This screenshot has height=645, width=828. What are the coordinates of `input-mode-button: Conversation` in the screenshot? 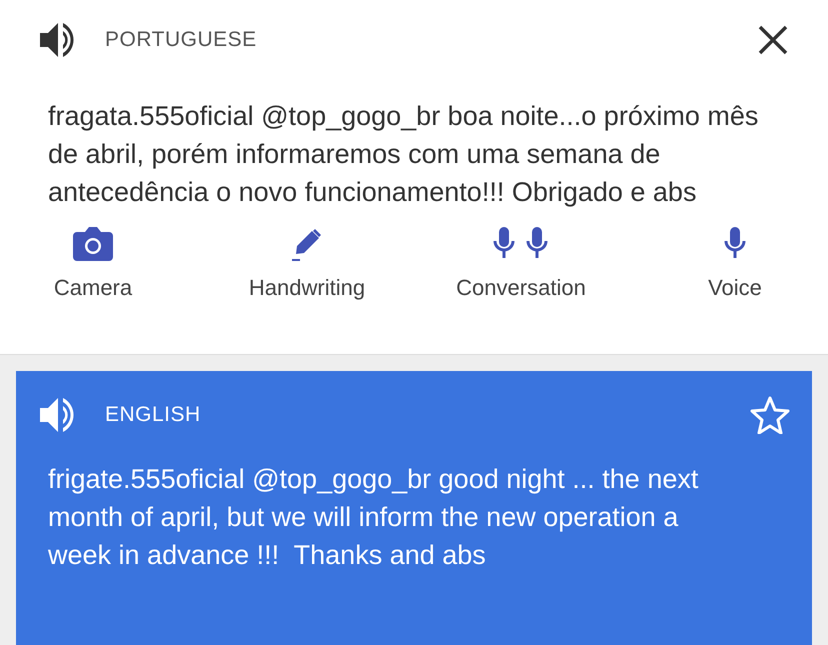 It's located at (521, 262).